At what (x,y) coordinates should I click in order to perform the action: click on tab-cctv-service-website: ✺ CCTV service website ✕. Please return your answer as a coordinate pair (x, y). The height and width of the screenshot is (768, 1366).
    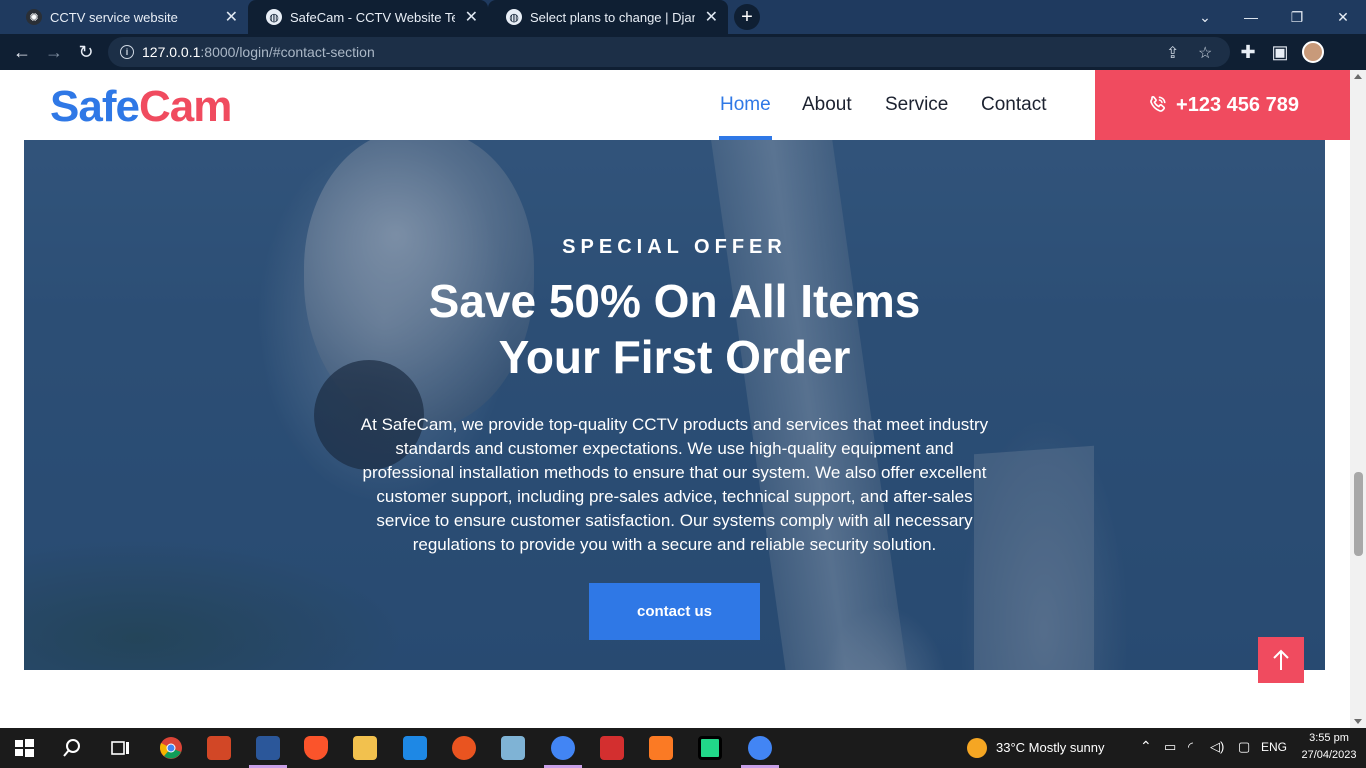
    Looking at the image, I should click on (128, 17).